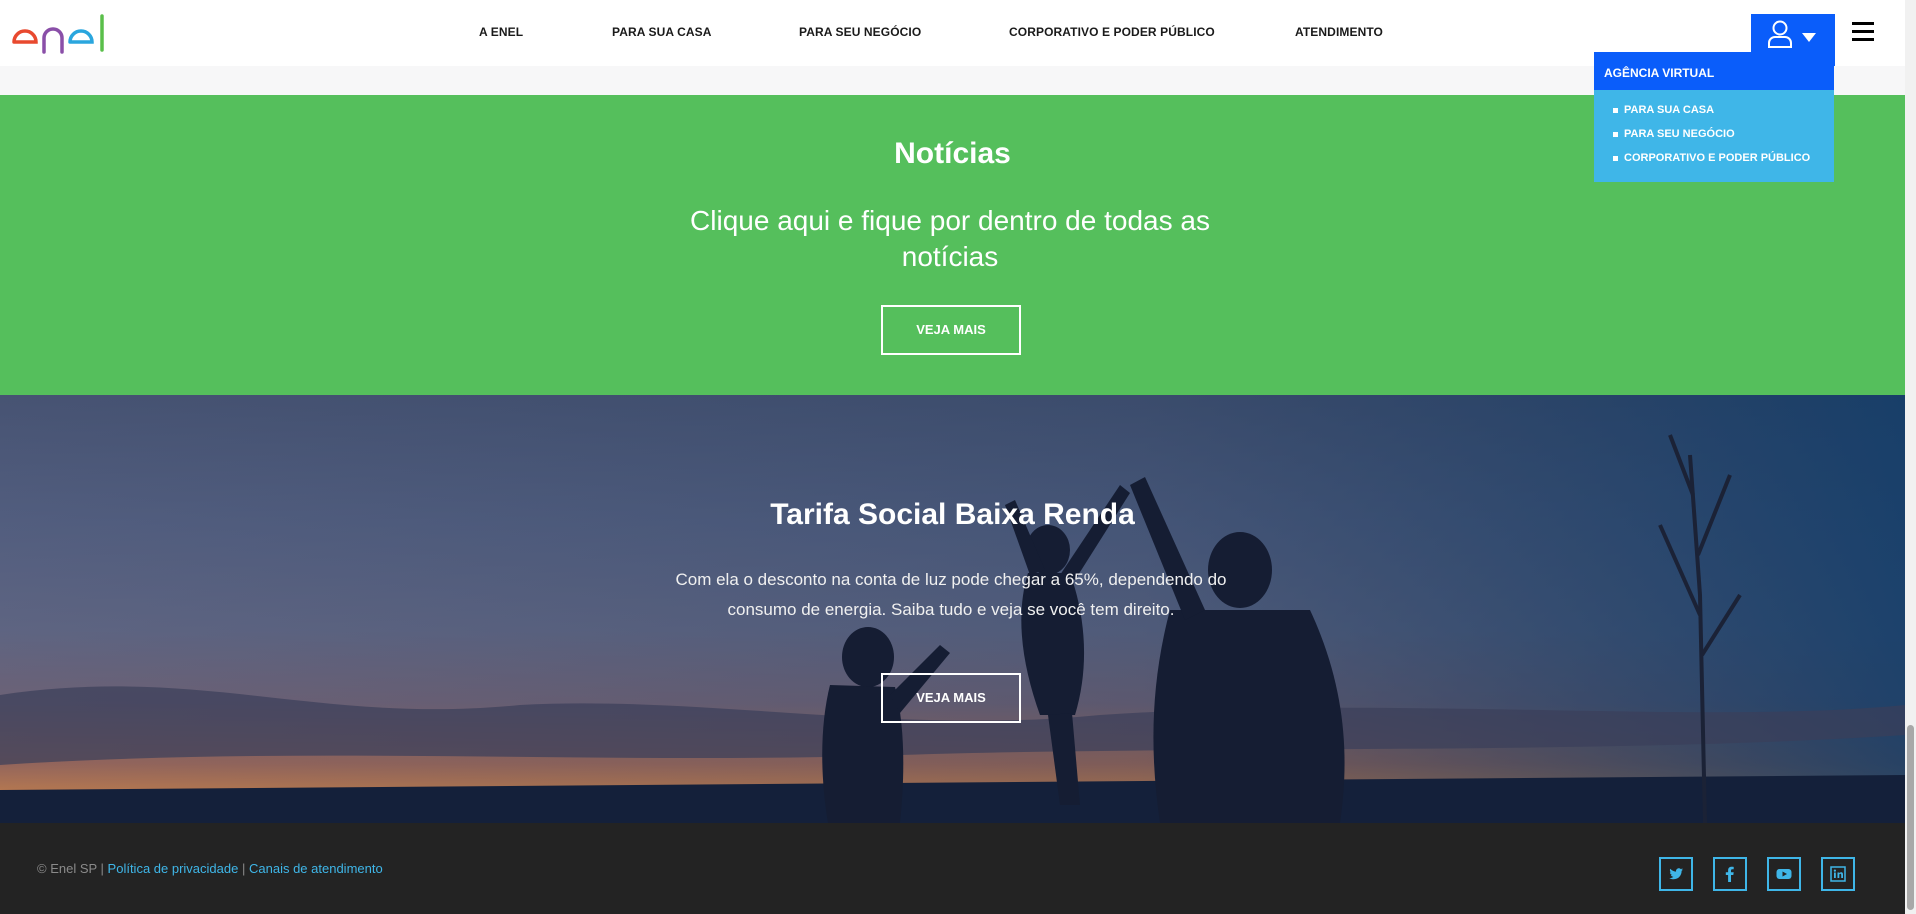 Image resolution: width=1916 pixels, height=914 pixels. What do you see at coordinates (316, 868) in the screenshot?
I see `service-channels-link: Canais de atendimento` at bounding box center [316, 868].